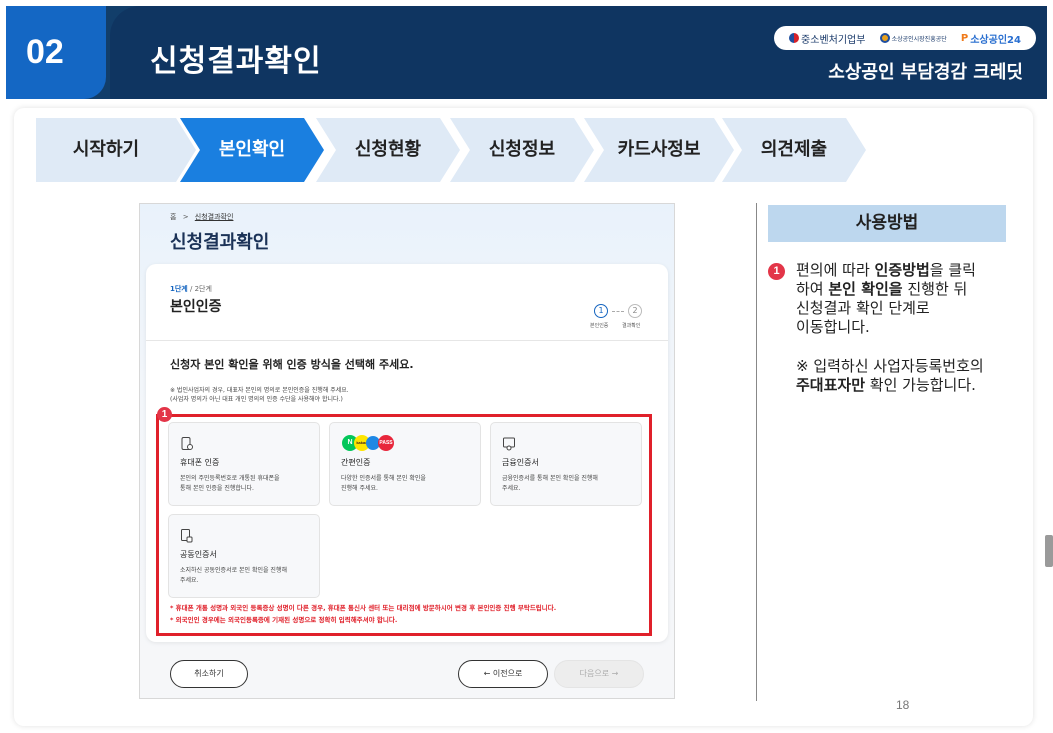 Image resolution: width=1053 pixels, height=733 pixels. Describe the element at coordinates (173, 217) in the screenshot. I see `breadcrumb-home: 홈` at that location.